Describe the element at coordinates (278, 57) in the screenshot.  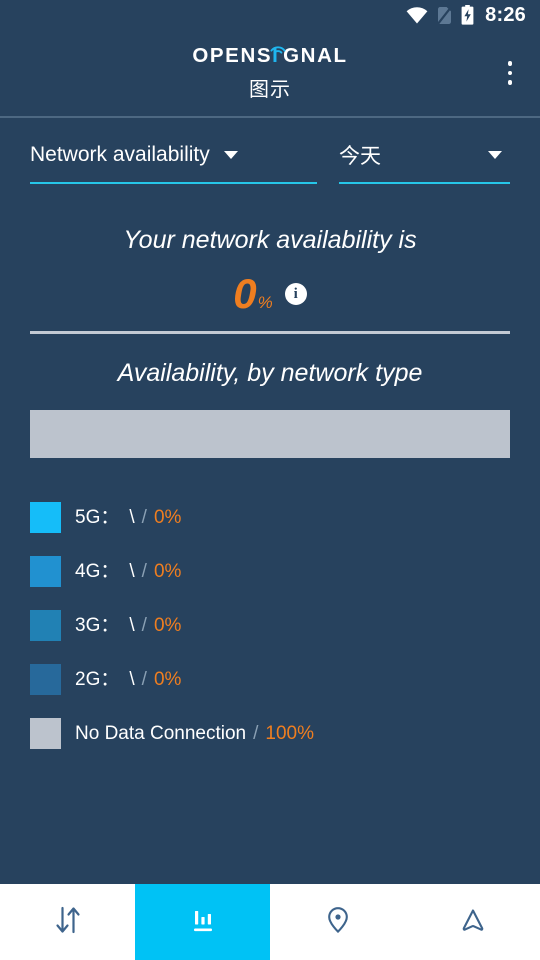
I see `logo-signal-i: I` at that location.